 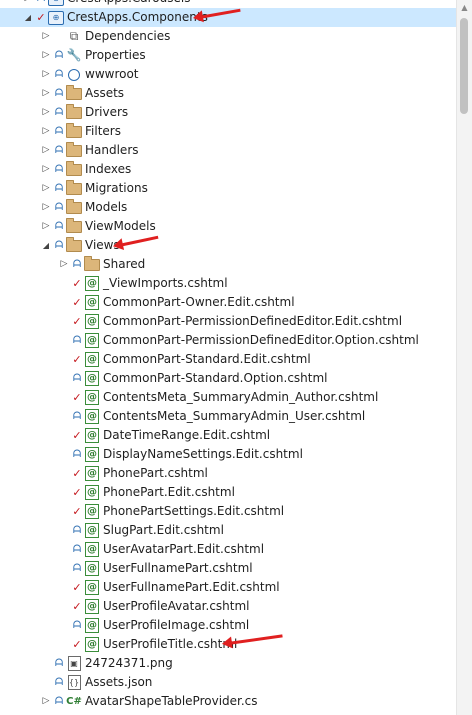 What do you see at coordinates (176, 606) in the screenshot?
I see `tree-item-label: UserProfileAvatar.cshtml` at bounding box center [176, 606].